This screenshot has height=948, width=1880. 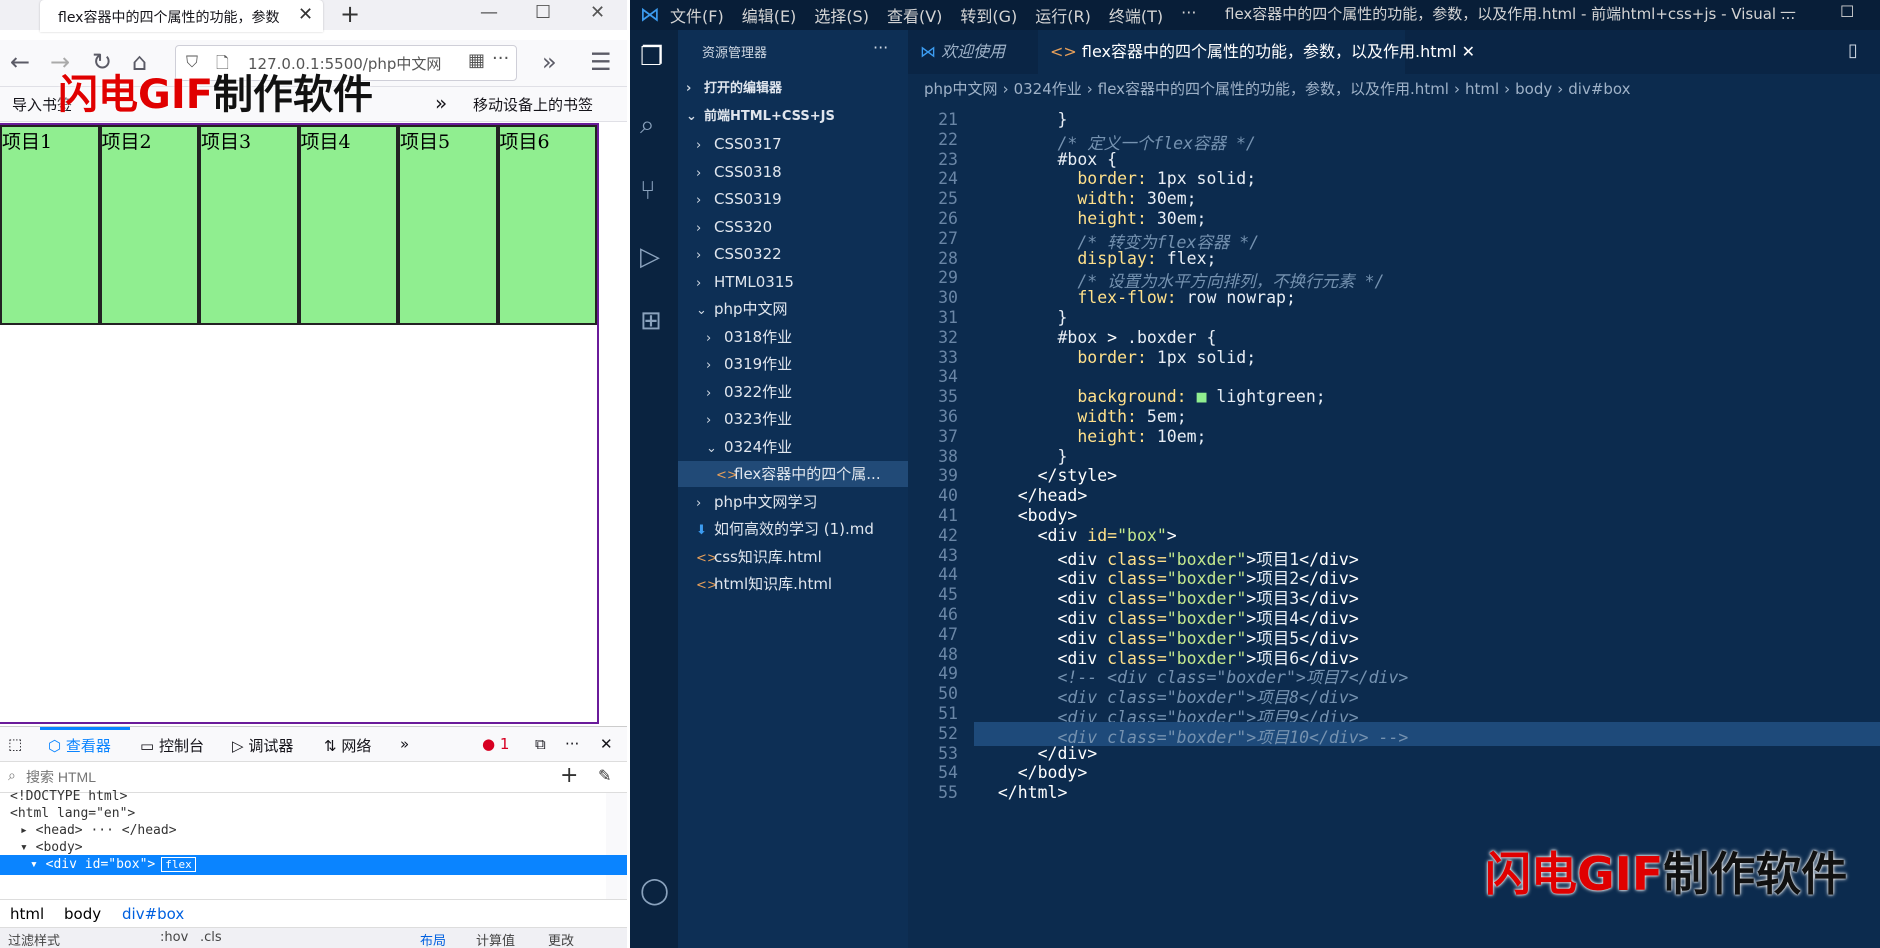 What do you see at coordinates (1087, 198) in the screenshot?
I see `code-line: width: 30em;` at bounding box center [1087, 198].